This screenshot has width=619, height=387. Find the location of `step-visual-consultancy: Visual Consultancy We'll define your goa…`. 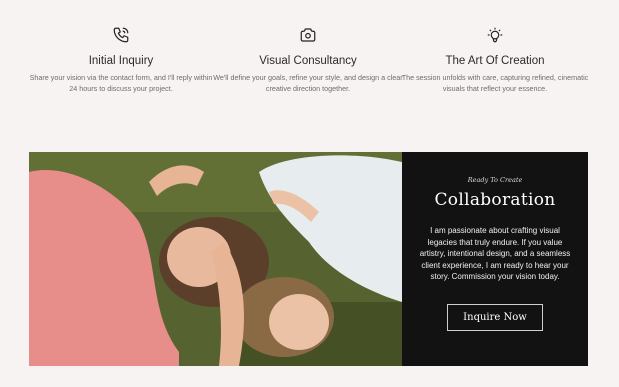

step-visual-consultancy: Visual Consultancy We'll define your goa… is located at coordinates (308, 60).